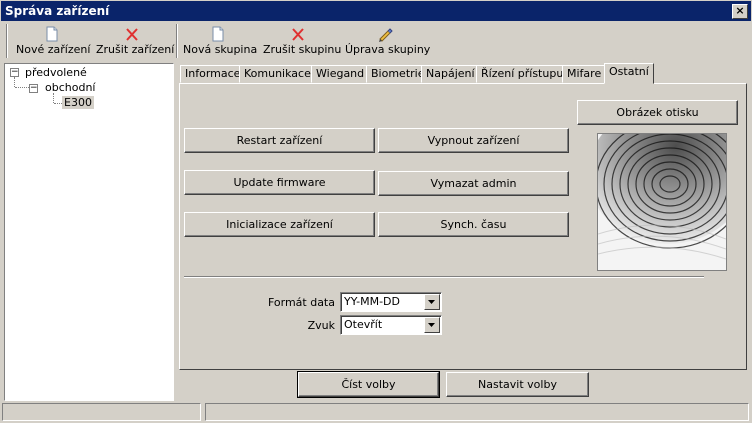 The height and width of the screenshot is (423, 752). Describe the element at coordinates (368, 384) in the screenshot. I see `read-options-button: Číst volby` at that location.